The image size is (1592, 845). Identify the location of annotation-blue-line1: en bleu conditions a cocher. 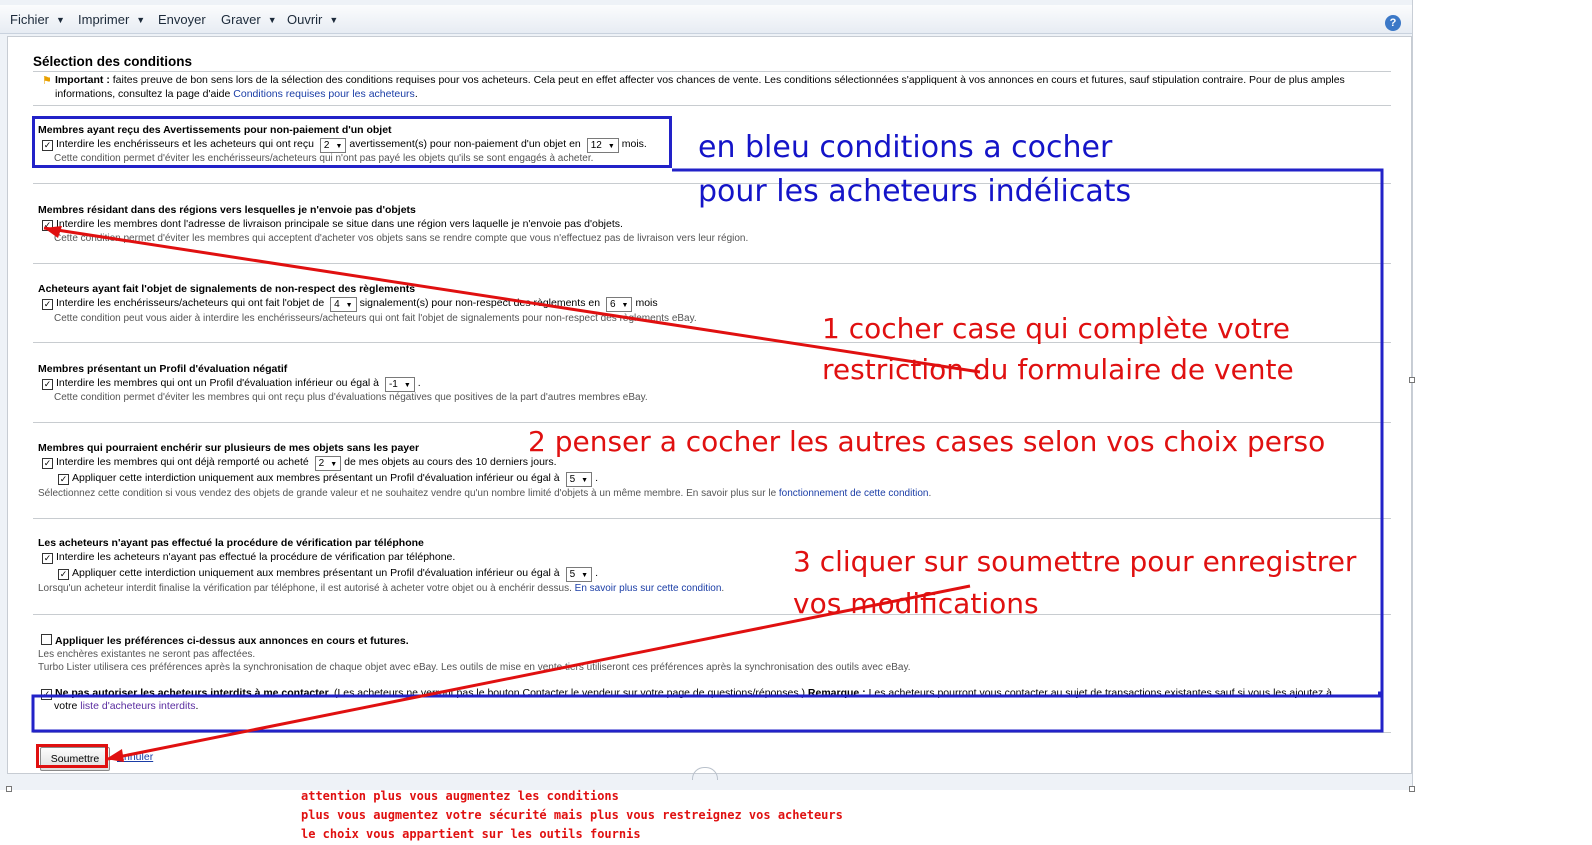
(905, 147).